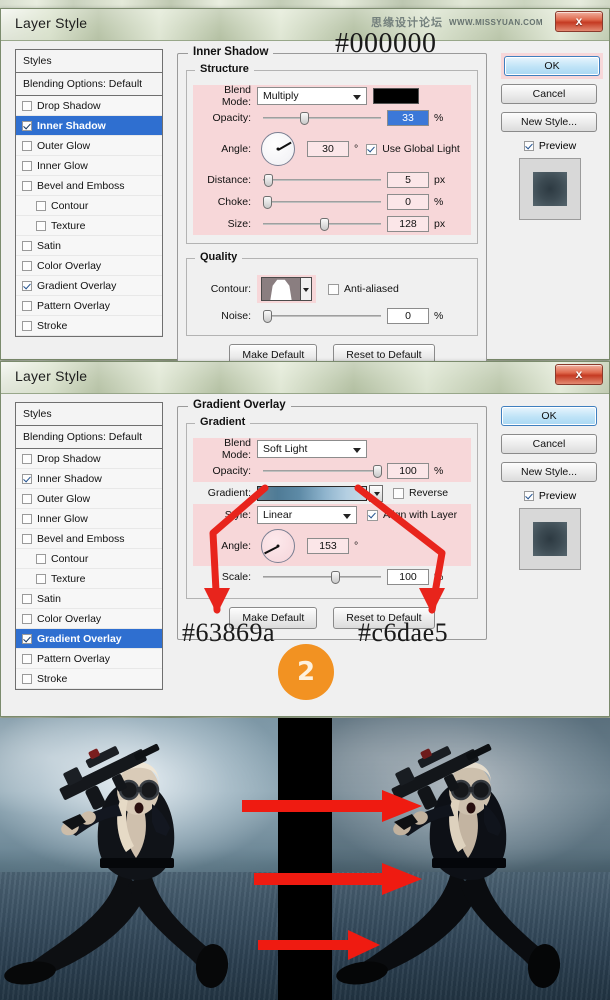 The height and width of the screenshot is (1000, 610). What do you see at coordinates (305, 25) in the screenshot?
I see `dialog1-titlebar: Layer Style 思缘设计论坛 WWW.MISSYUAN.COM x` at bounding box center [305, 25].